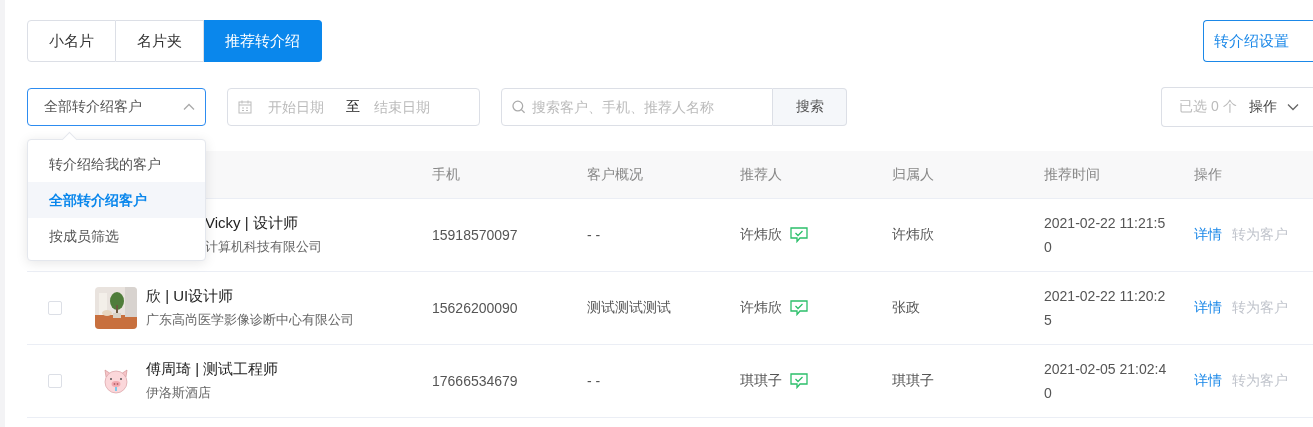 The image size is (1313, 427). What do you see at coordinates (413, 107) in the screenshot?
I see `end-date-input: 结束日期` at bounding box center [413, 107].